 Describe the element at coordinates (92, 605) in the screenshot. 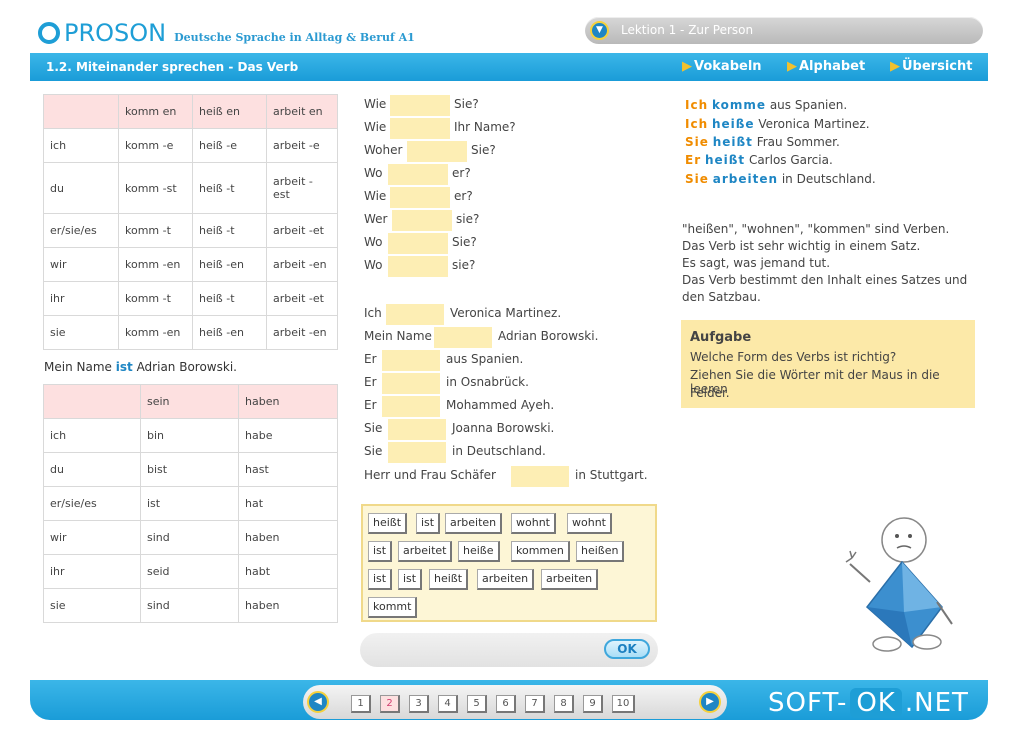

I see `table-cell: sie` at that location.